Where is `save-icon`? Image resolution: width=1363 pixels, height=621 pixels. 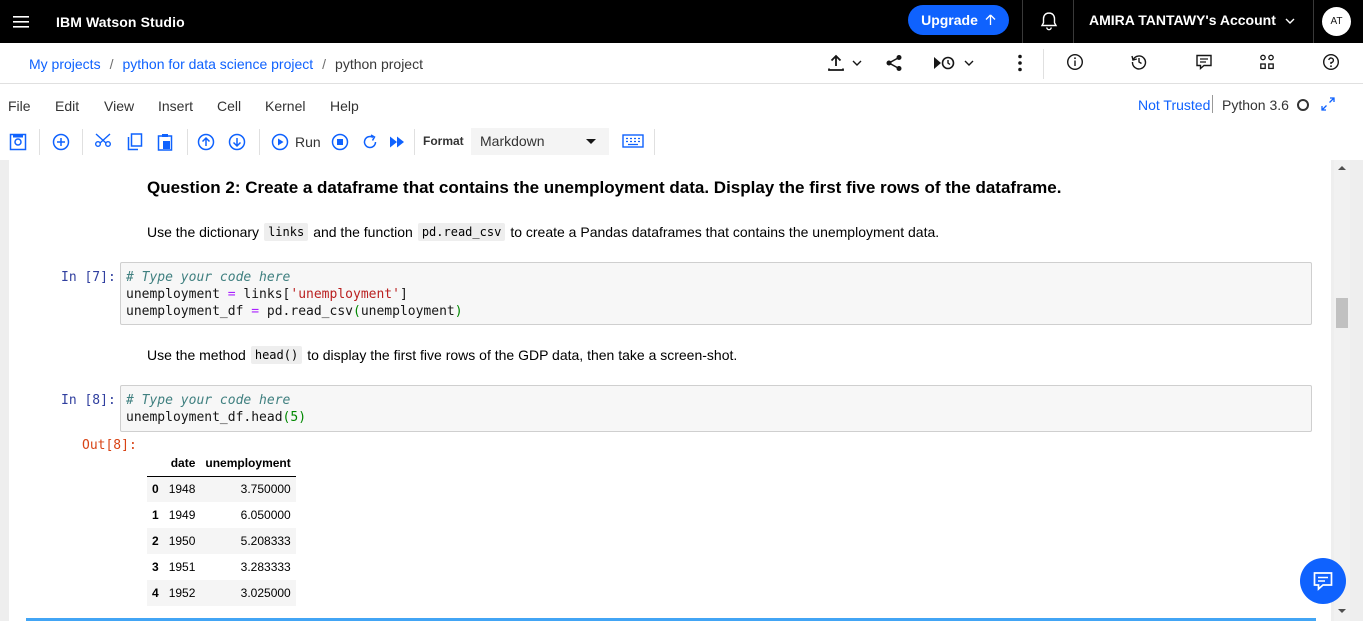 save-icon is located at coordinates (18, 142).